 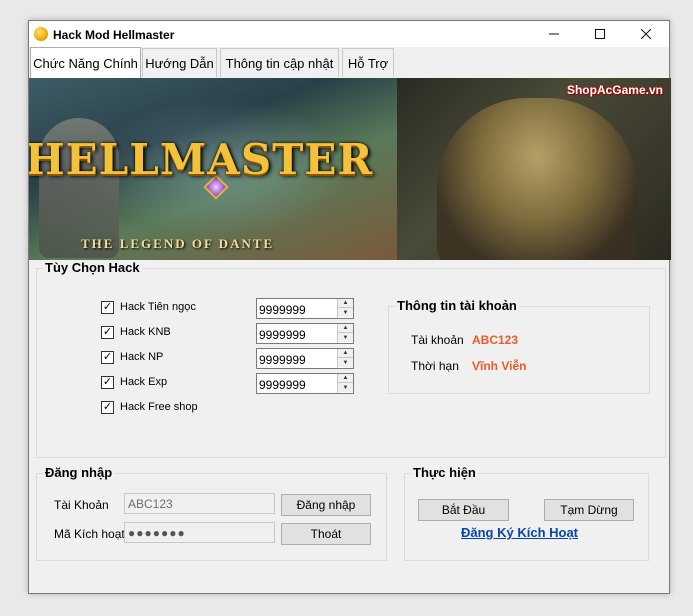 I want to click on hack-option-knb: ✓ Hack KNB, so click(x=136, y=332).